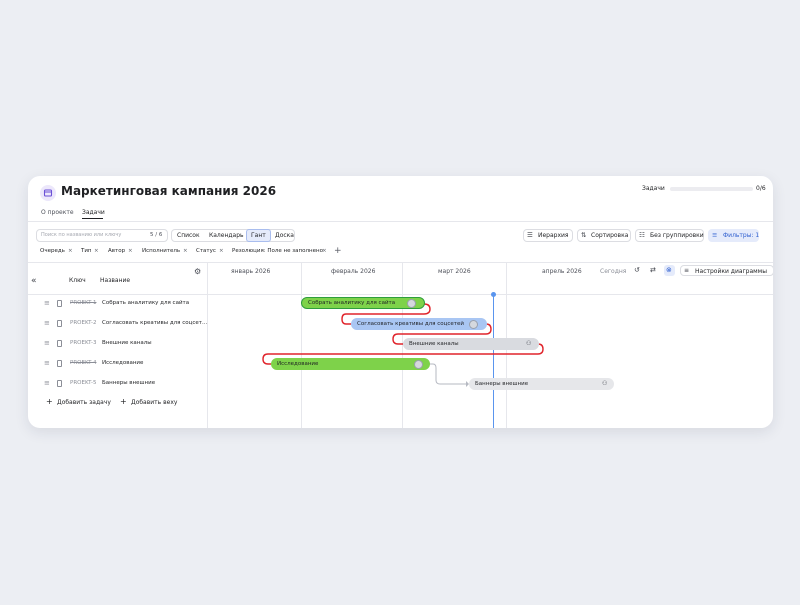 This screenshot has width=800, height=605. I want to click on dependency-link, so click(447, 374).